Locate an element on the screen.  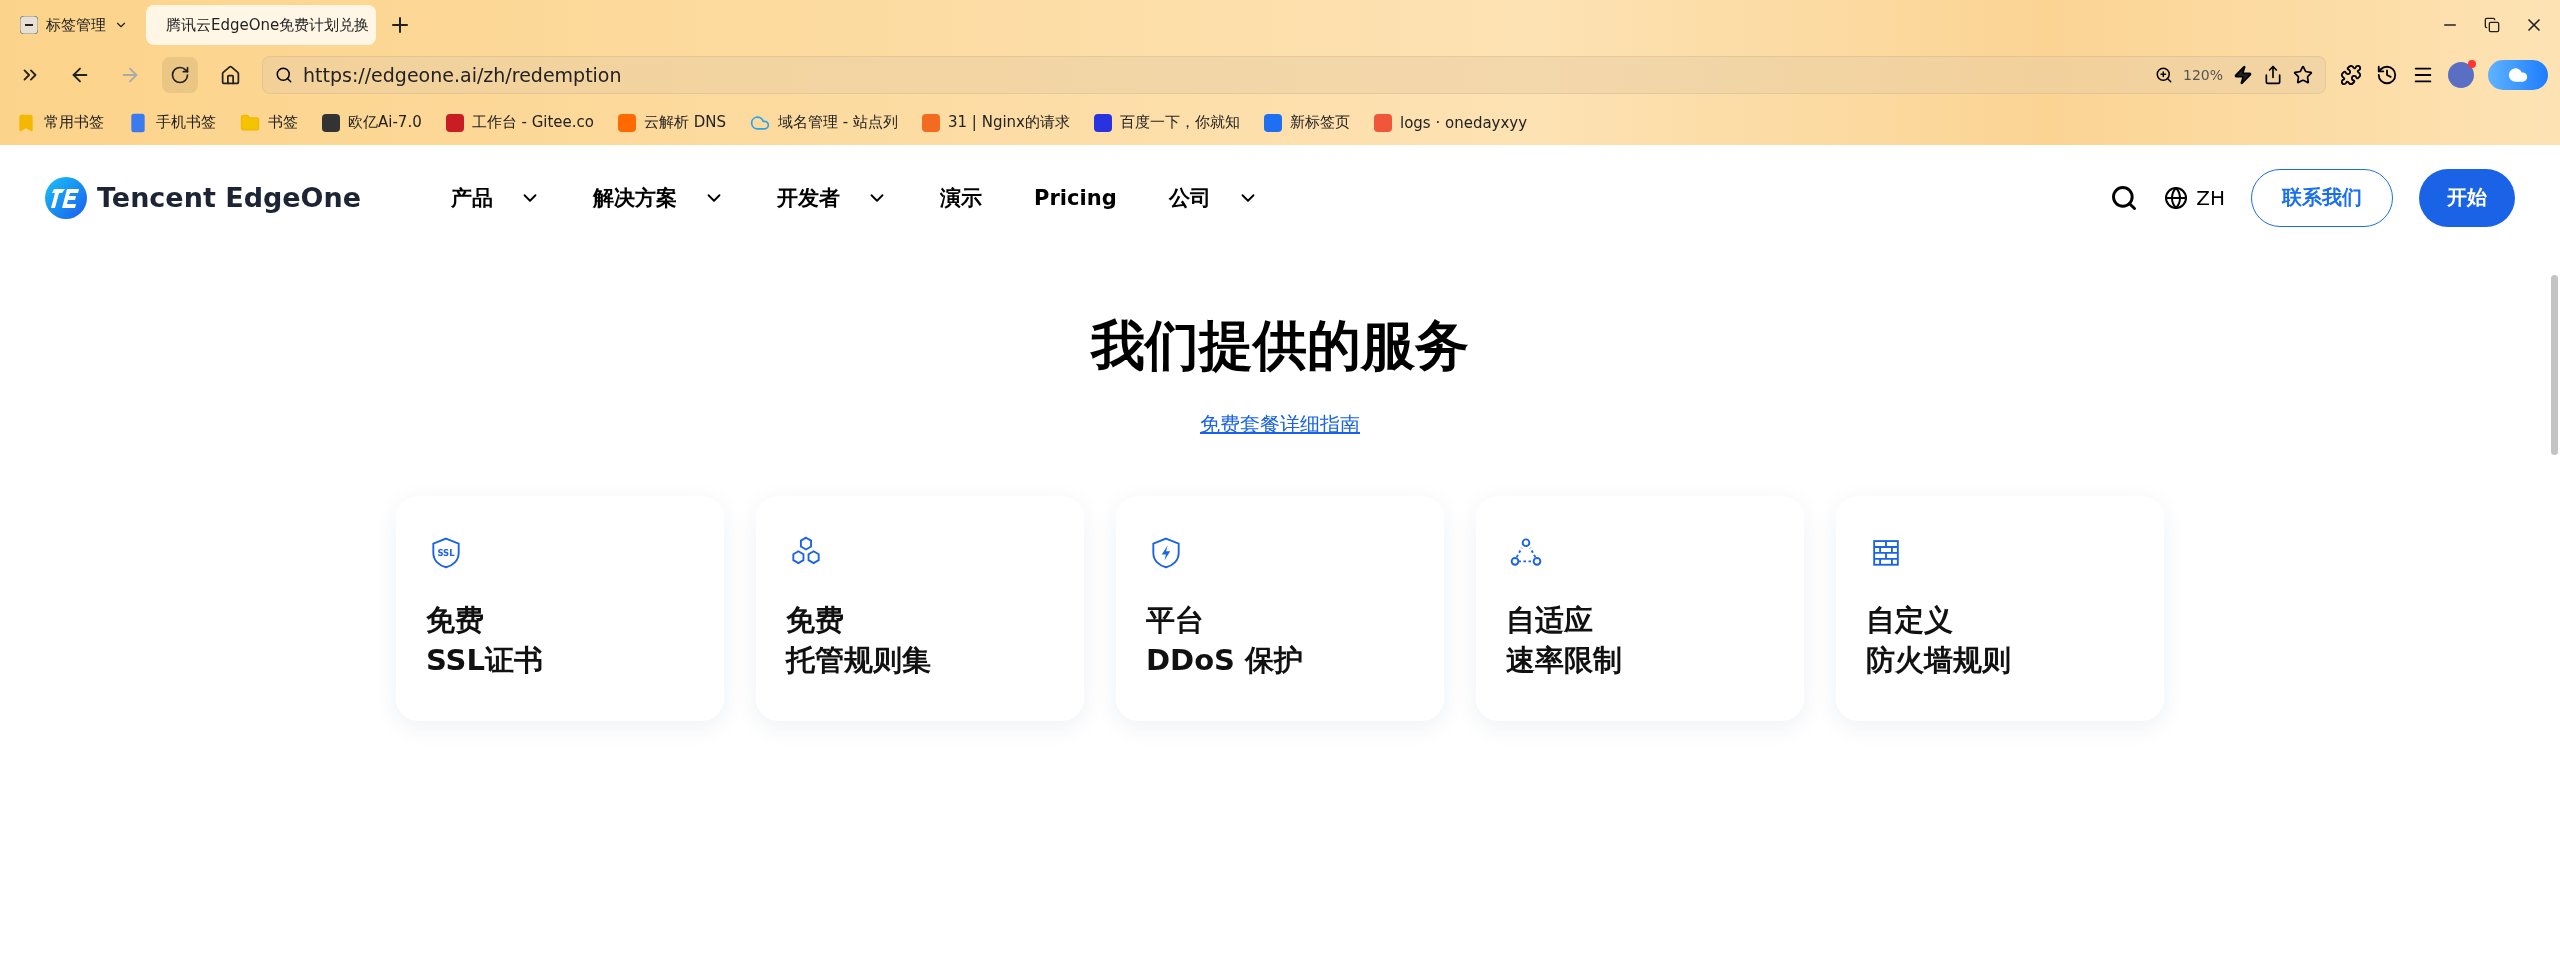
cloud-button is located at coordinates (2518, 75).